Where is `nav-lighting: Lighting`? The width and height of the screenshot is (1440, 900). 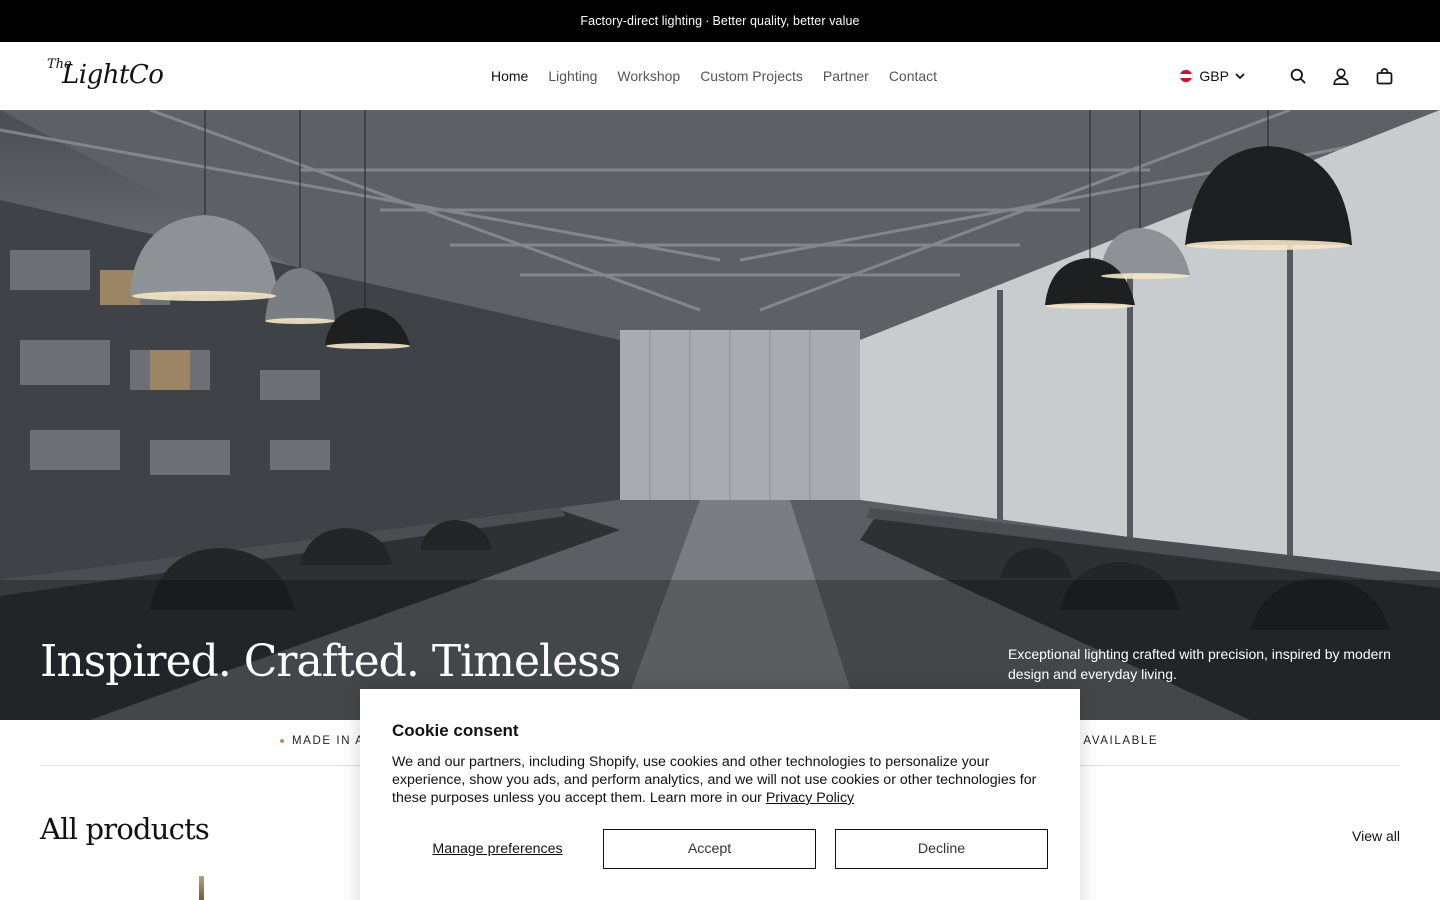
nav-lighting: Lighting is located at coordinates (572, 76).